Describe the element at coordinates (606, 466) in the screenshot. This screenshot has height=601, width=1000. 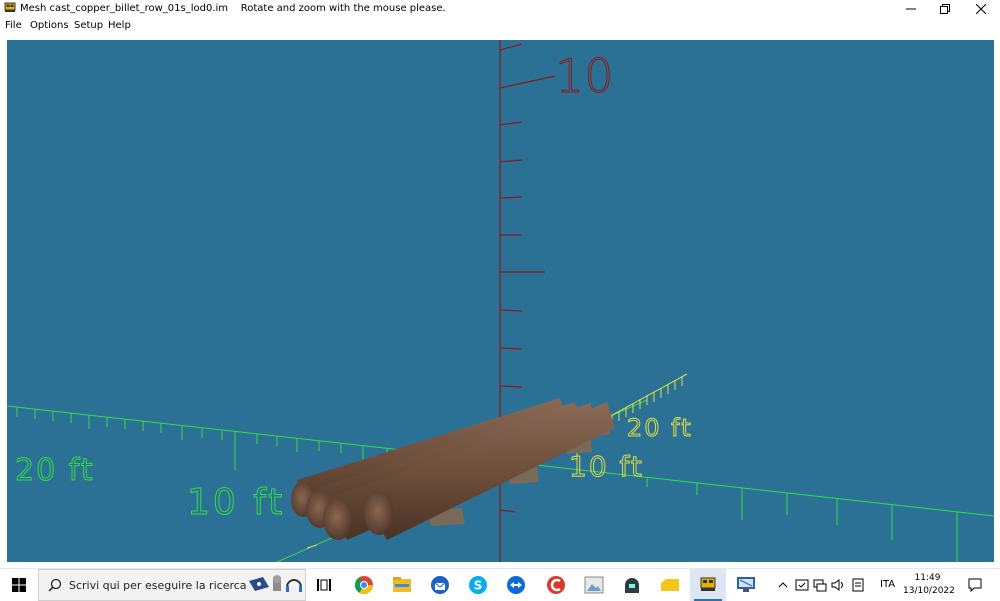
I see `right-axis-near-label: 10 ft` at that location.